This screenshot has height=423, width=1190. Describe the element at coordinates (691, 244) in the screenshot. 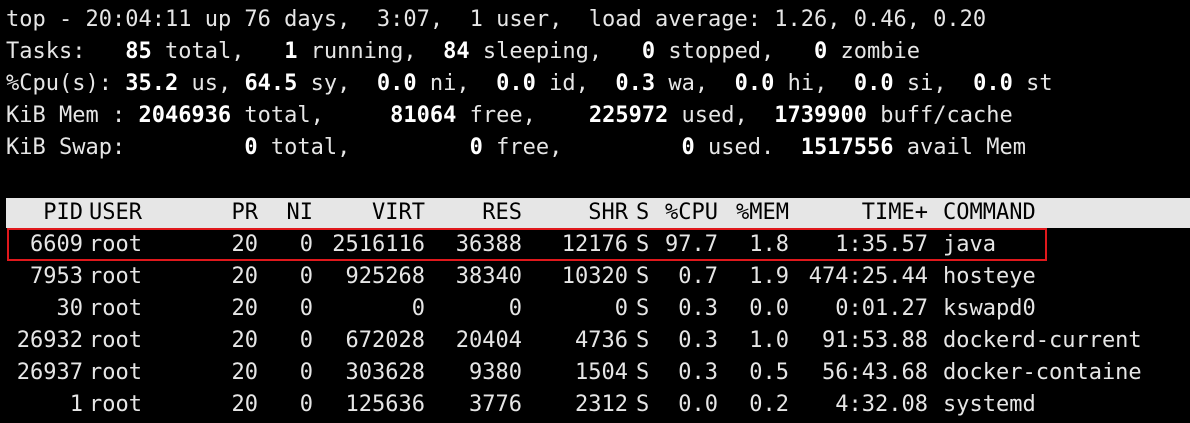

I see `process-cell: 97.7` at that location.